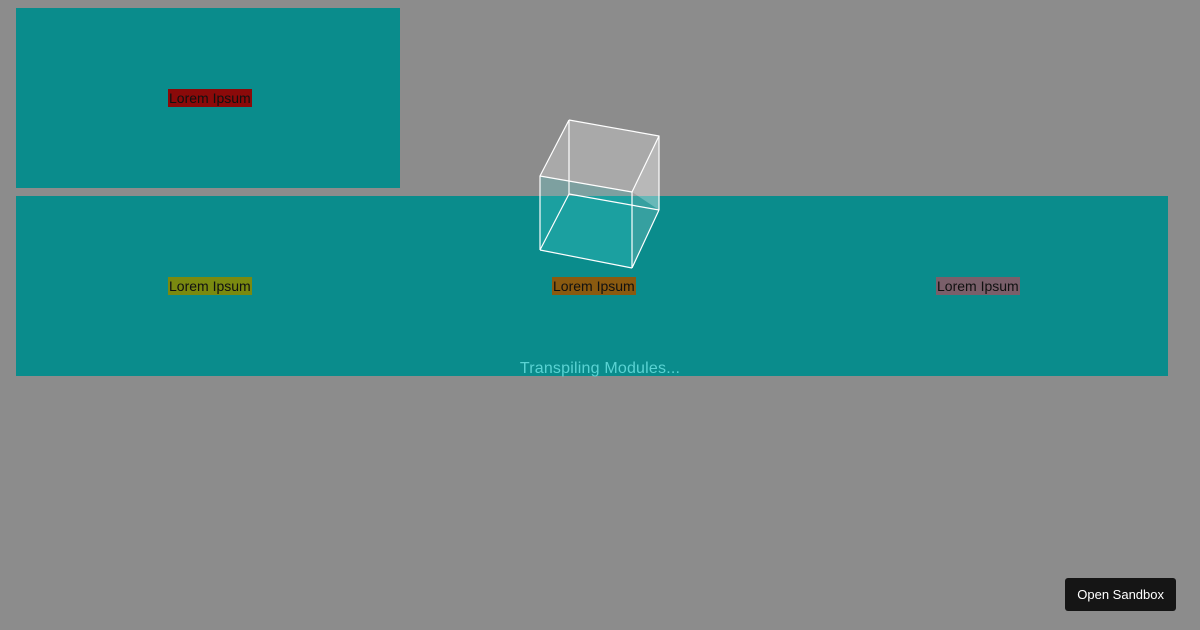  I want to click on loading-indicator, so click(600, 195).